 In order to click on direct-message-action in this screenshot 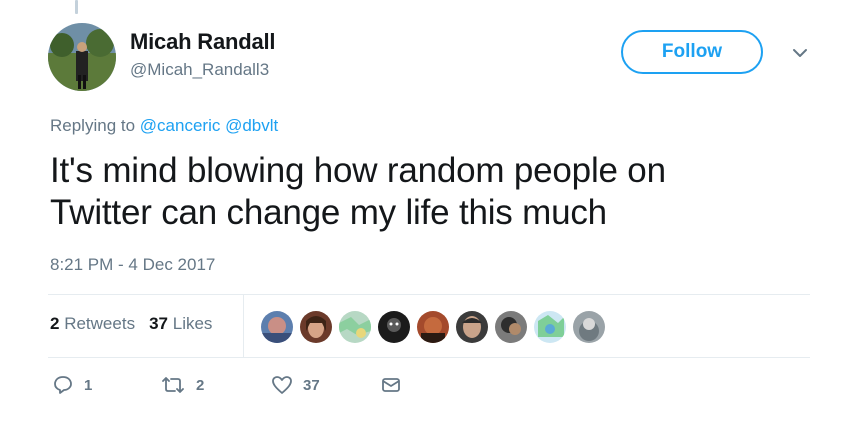, I will do `click(391, 385)`.